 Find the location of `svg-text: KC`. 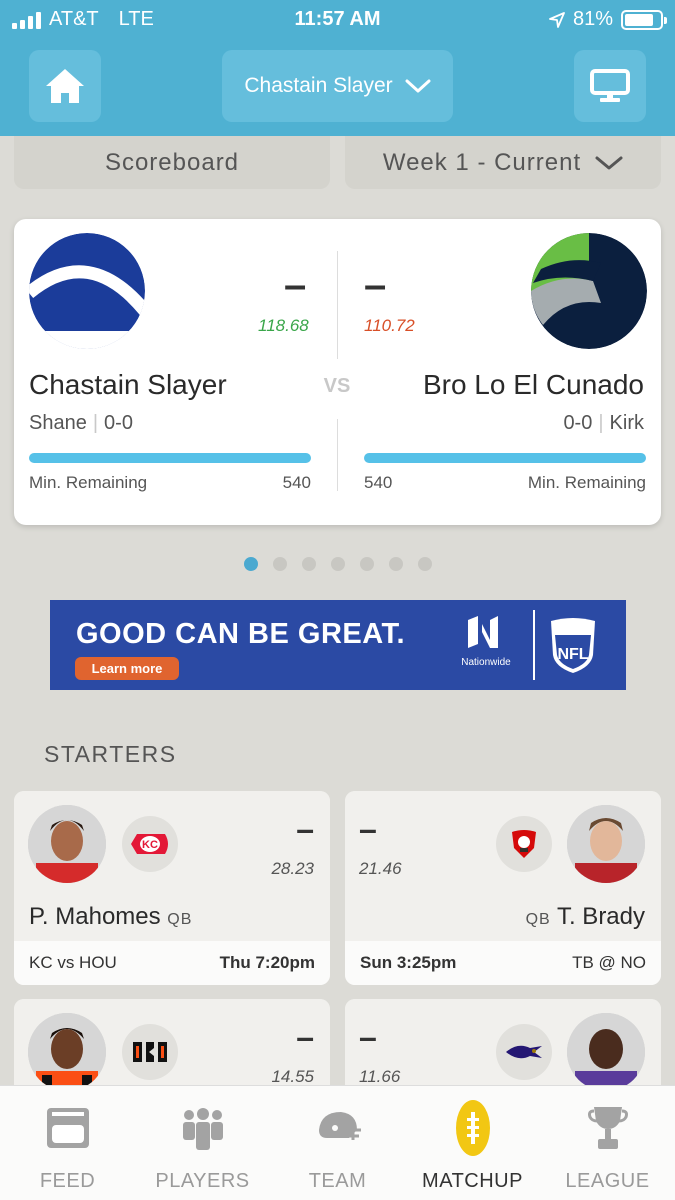

svg-text: KC is located at coordinates (150, 845).